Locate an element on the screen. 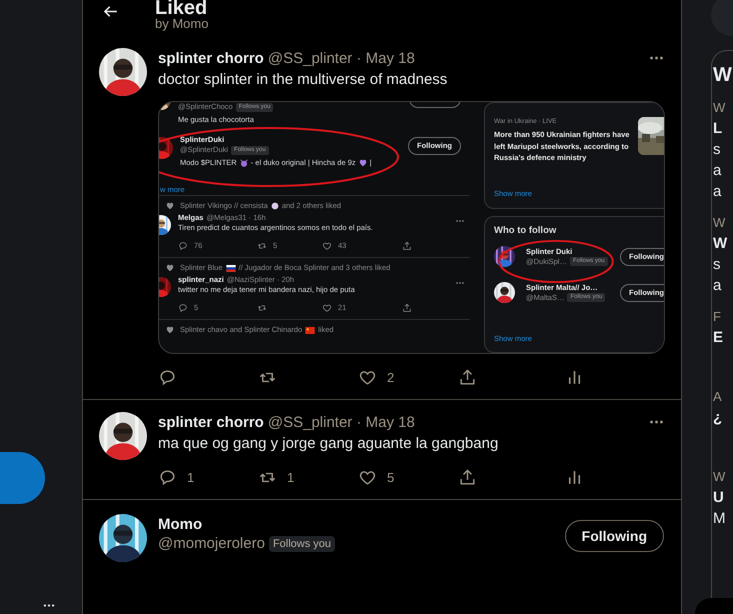 The width and height of the screenshot is (733, 614). reply-button is located at coordinates (167, 377).